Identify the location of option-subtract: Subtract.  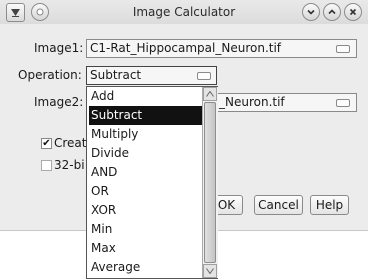
(146, 115).